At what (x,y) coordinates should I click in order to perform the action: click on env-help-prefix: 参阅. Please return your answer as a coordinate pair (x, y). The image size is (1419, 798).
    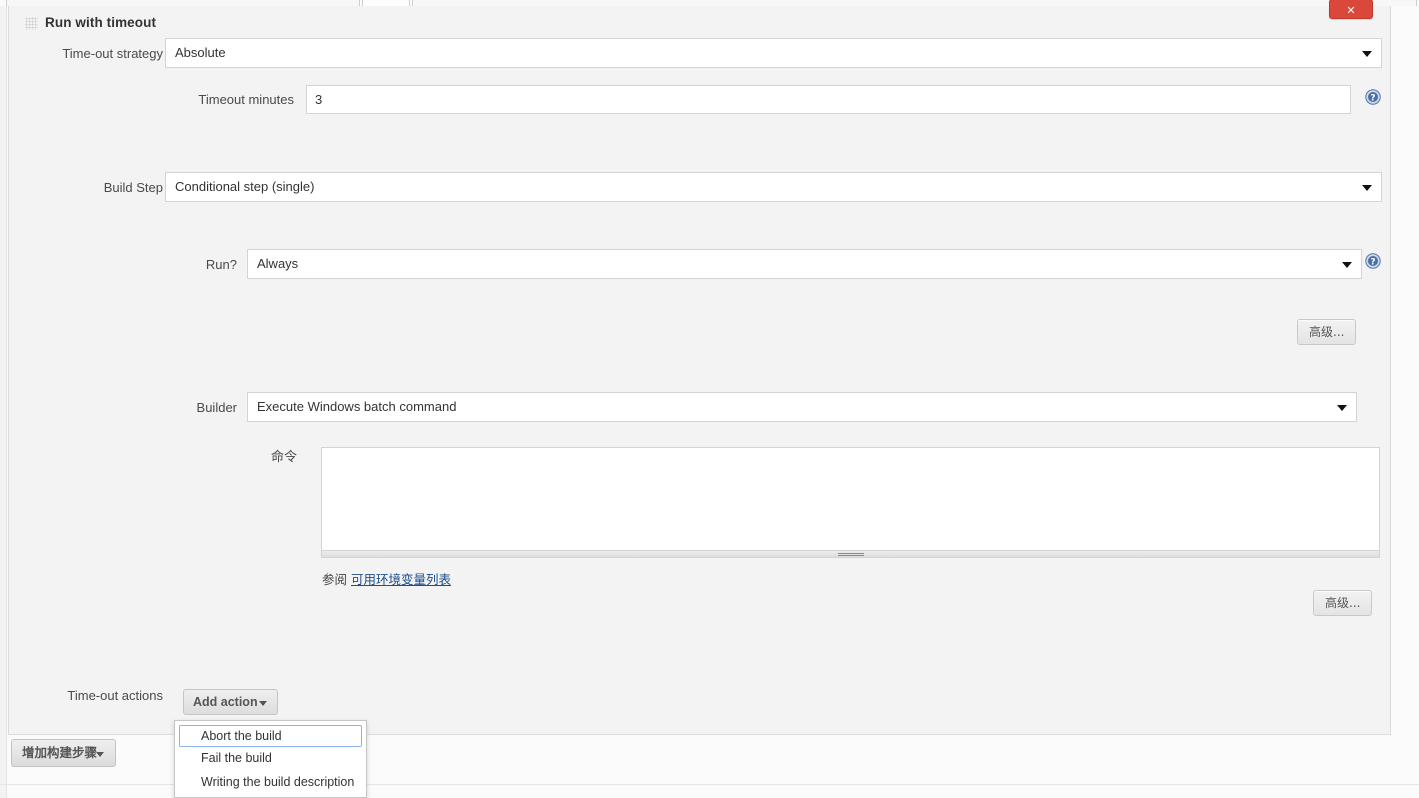
    Looking at the image, I should click on (335, 579).